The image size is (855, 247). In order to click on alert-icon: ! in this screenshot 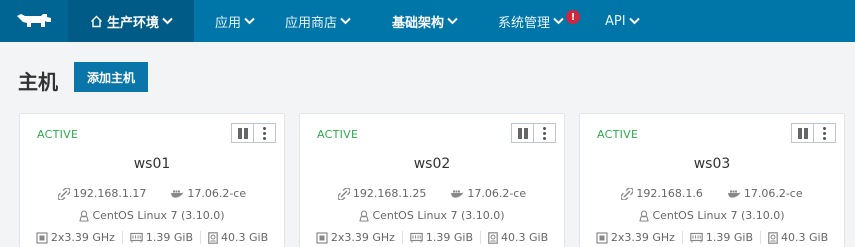, I will do `click(573, 17)`.